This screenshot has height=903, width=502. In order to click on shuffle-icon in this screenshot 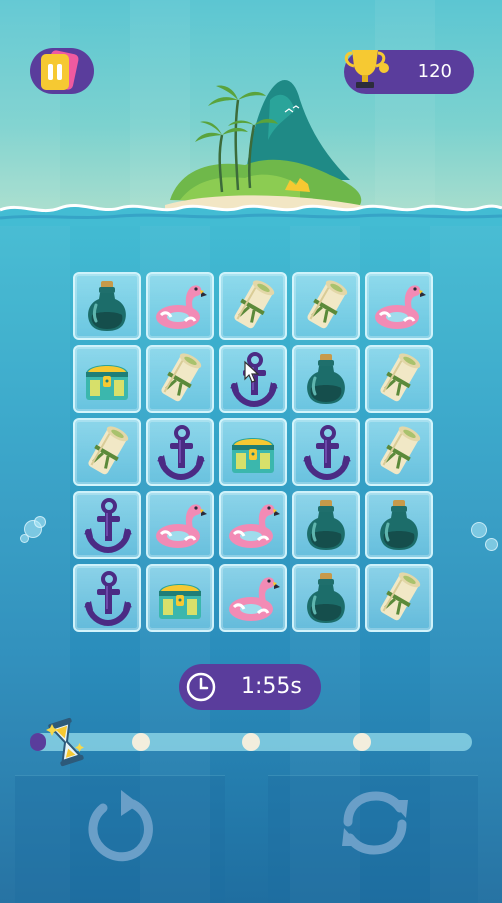, I will do `click(375, 823)`.